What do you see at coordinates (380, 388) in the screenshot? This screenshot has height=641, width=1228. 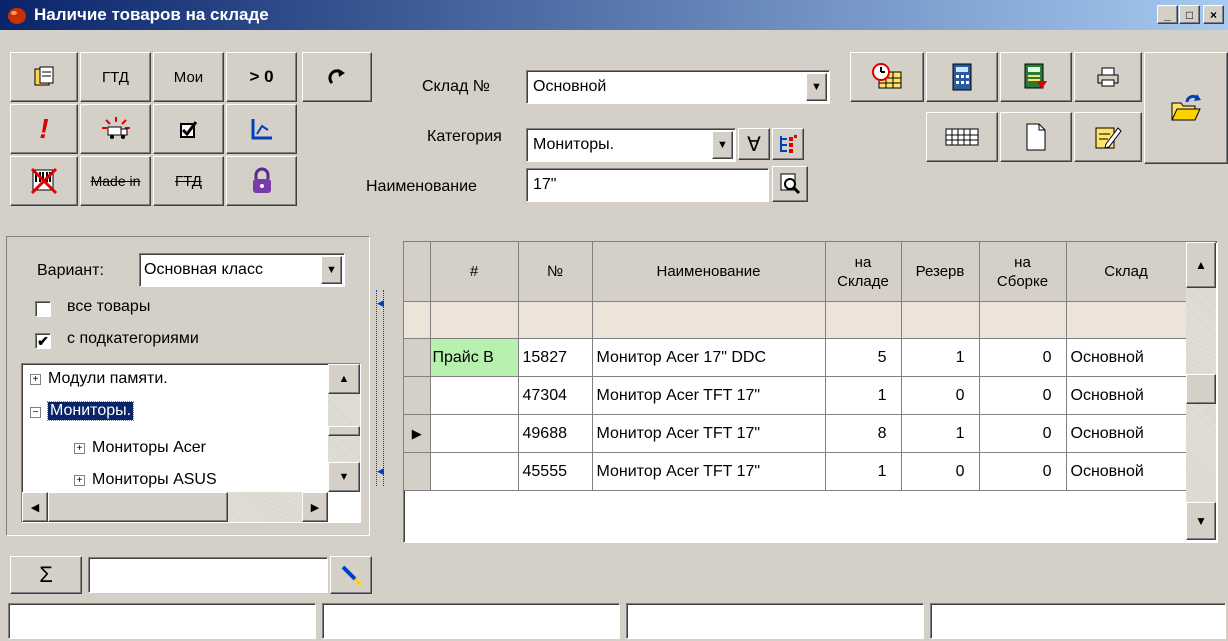 I see `panel-splitter: ◀ ◀` at bounding box center [380, 388].